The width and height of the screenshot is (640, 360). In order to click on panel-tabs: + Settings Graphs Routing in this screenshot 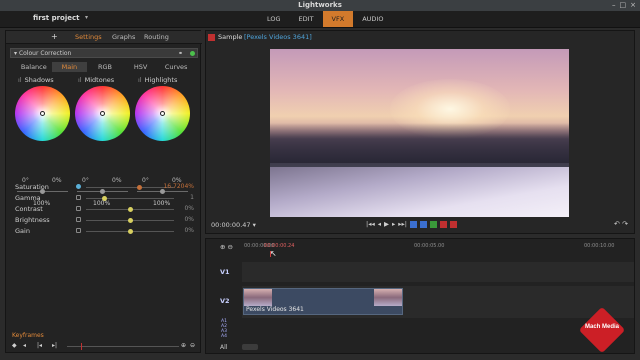, I will do `click(104, 37)`.